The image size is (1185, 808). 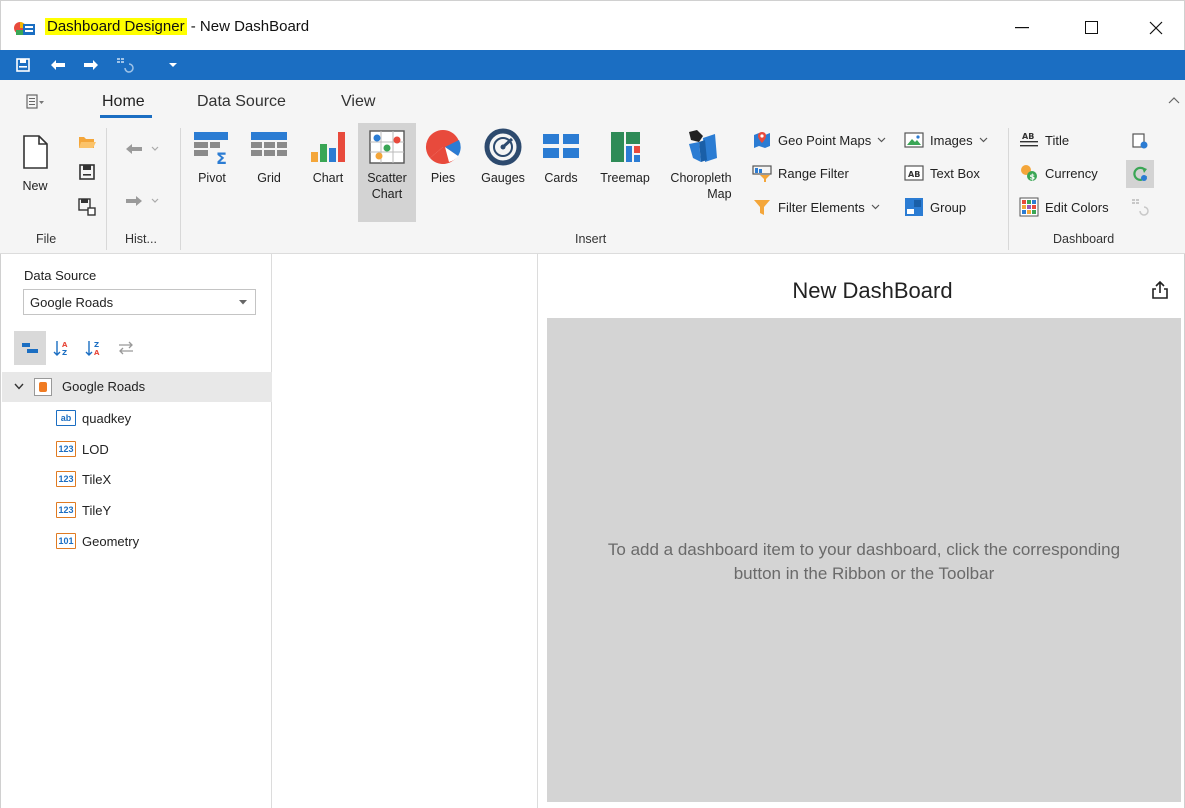 I want to click on tab-home: Home, so click(x=123, y=102).